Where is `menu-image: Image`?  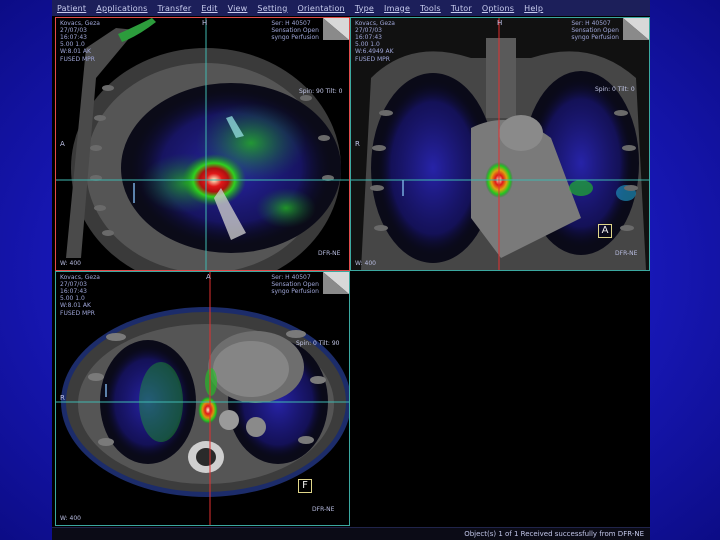 menu-image: Image is located at coordinates (397, 8).